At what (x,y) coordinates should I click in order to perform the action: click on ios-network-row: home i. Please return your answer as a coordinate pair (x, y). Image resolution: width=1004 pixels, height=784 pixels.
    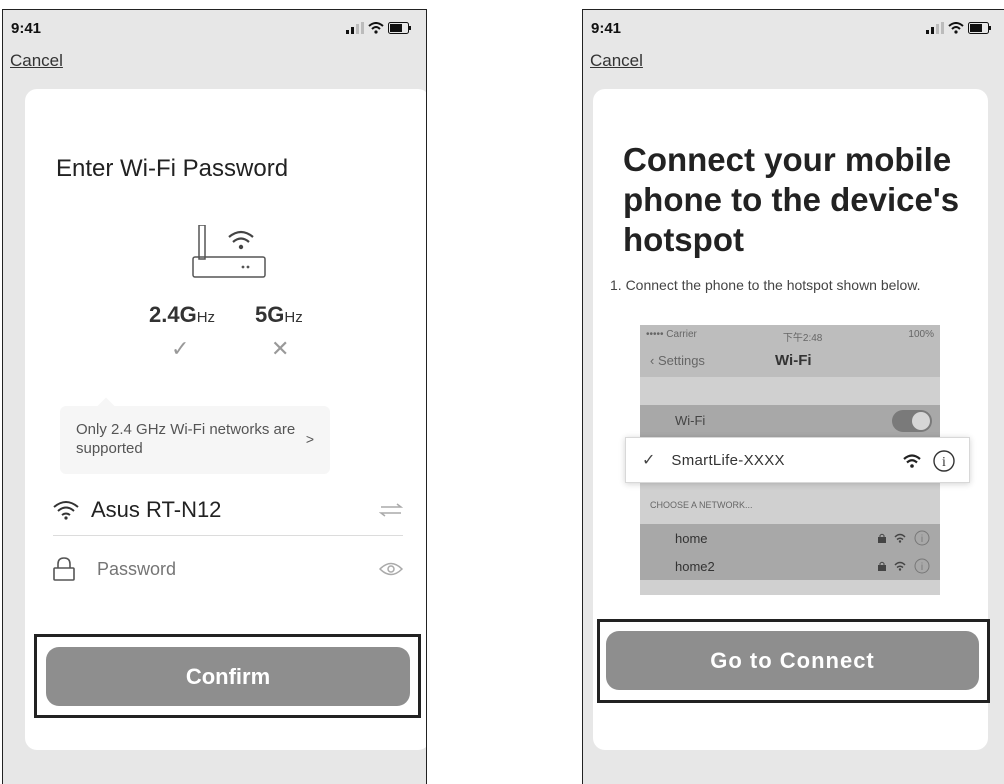
    Looking at the image, I should click on (790, 538).